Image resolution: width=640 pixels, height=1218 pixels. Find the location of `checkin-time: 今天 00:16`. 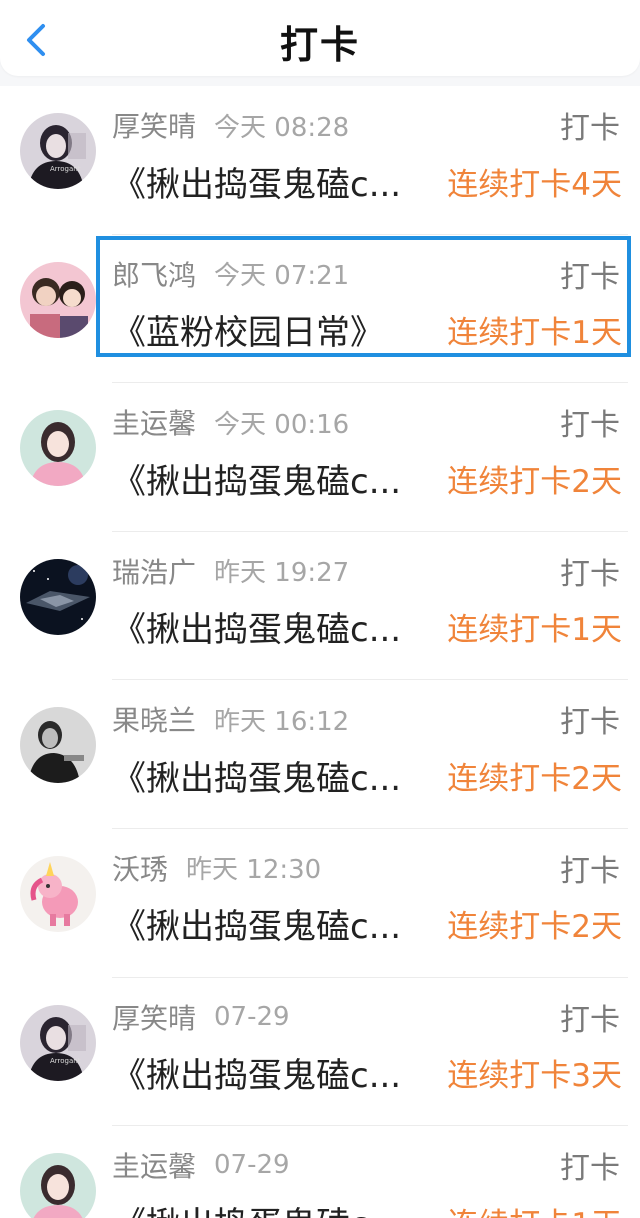

checkin-time: 今天 00:16 is located at coordinates (282, 424).